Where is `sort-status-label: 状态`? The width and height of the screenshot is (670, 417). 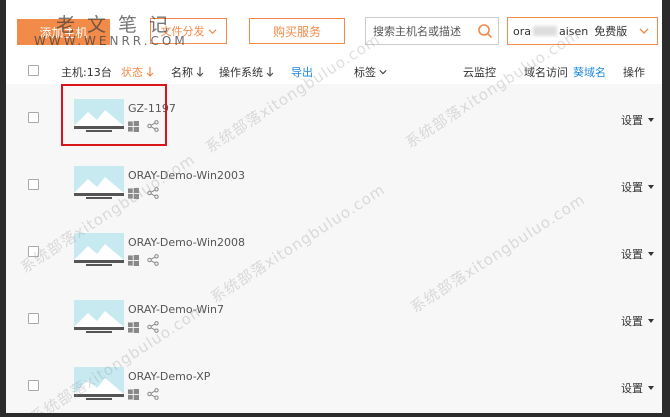
sort-status-label: 状态 is located at coordinates (132, 72).